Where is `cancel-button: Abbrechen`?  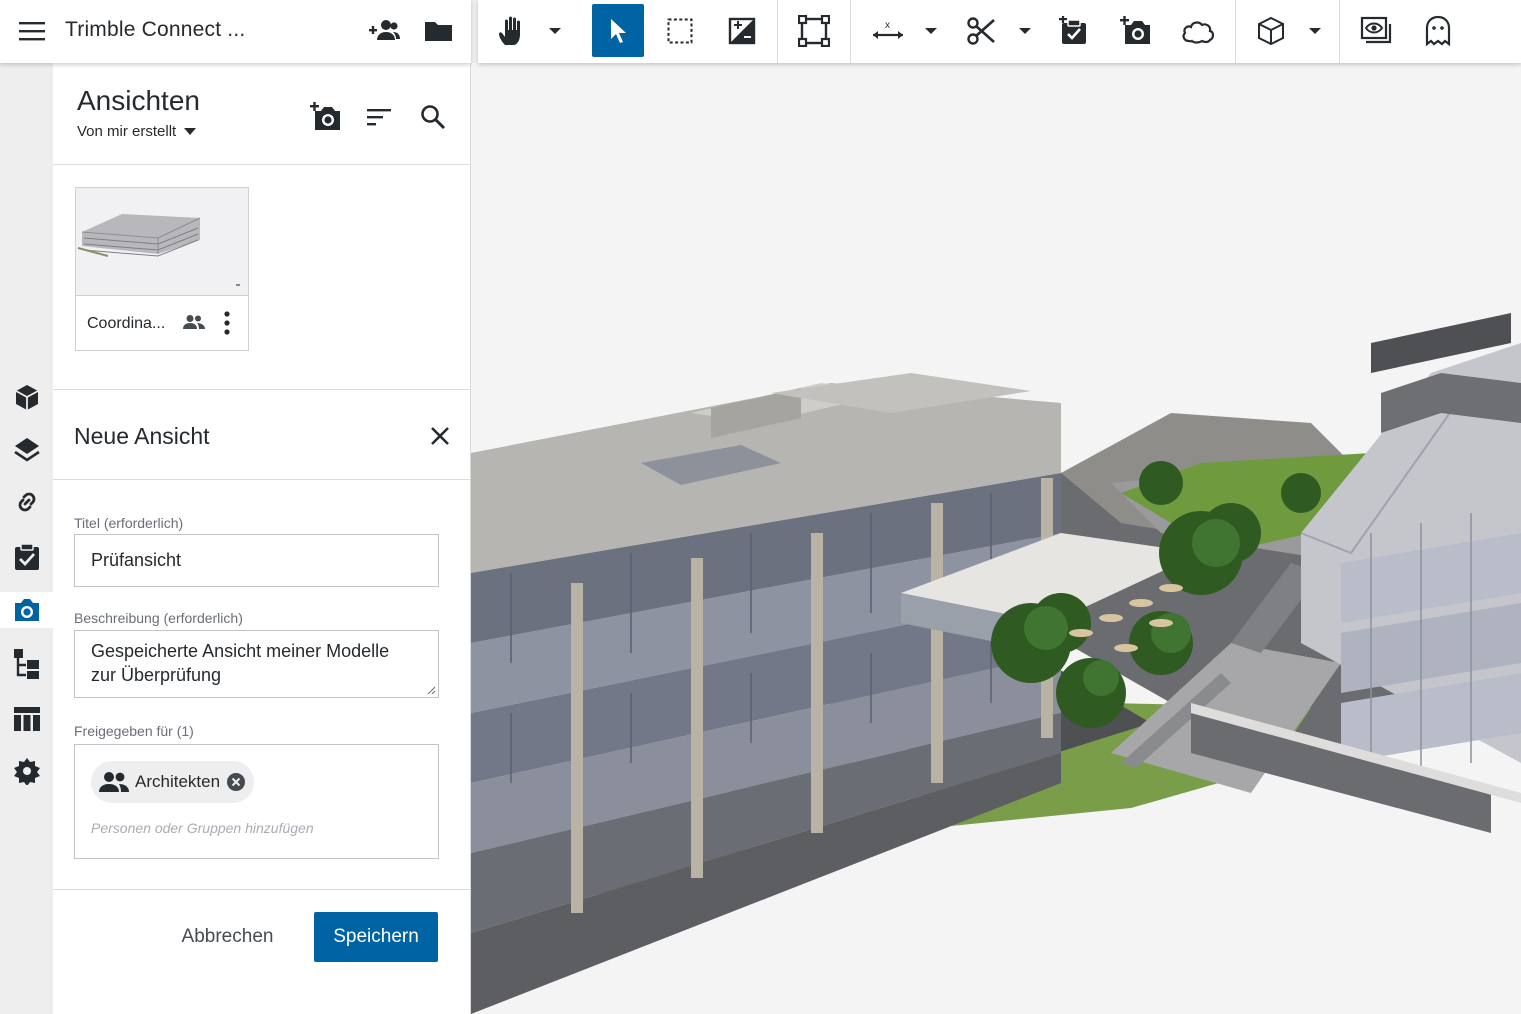 cancel-button: Abbrechen is located at coordinates (227, 937).